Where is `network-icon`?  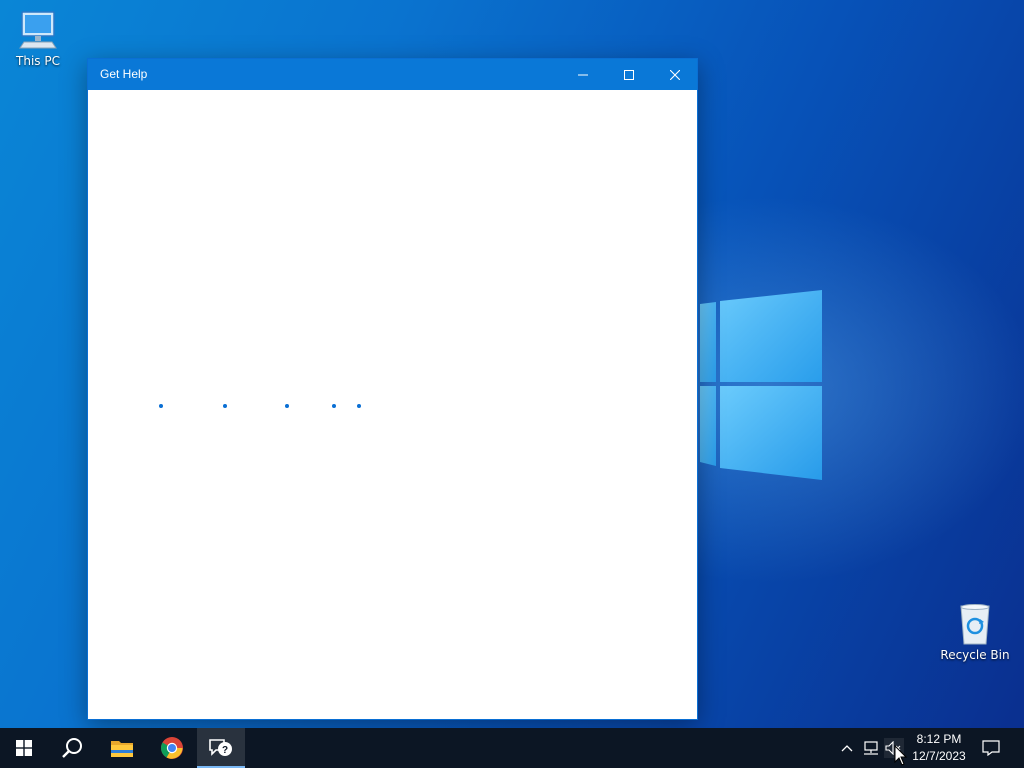
network-icon is located at coordinates (871, 748).